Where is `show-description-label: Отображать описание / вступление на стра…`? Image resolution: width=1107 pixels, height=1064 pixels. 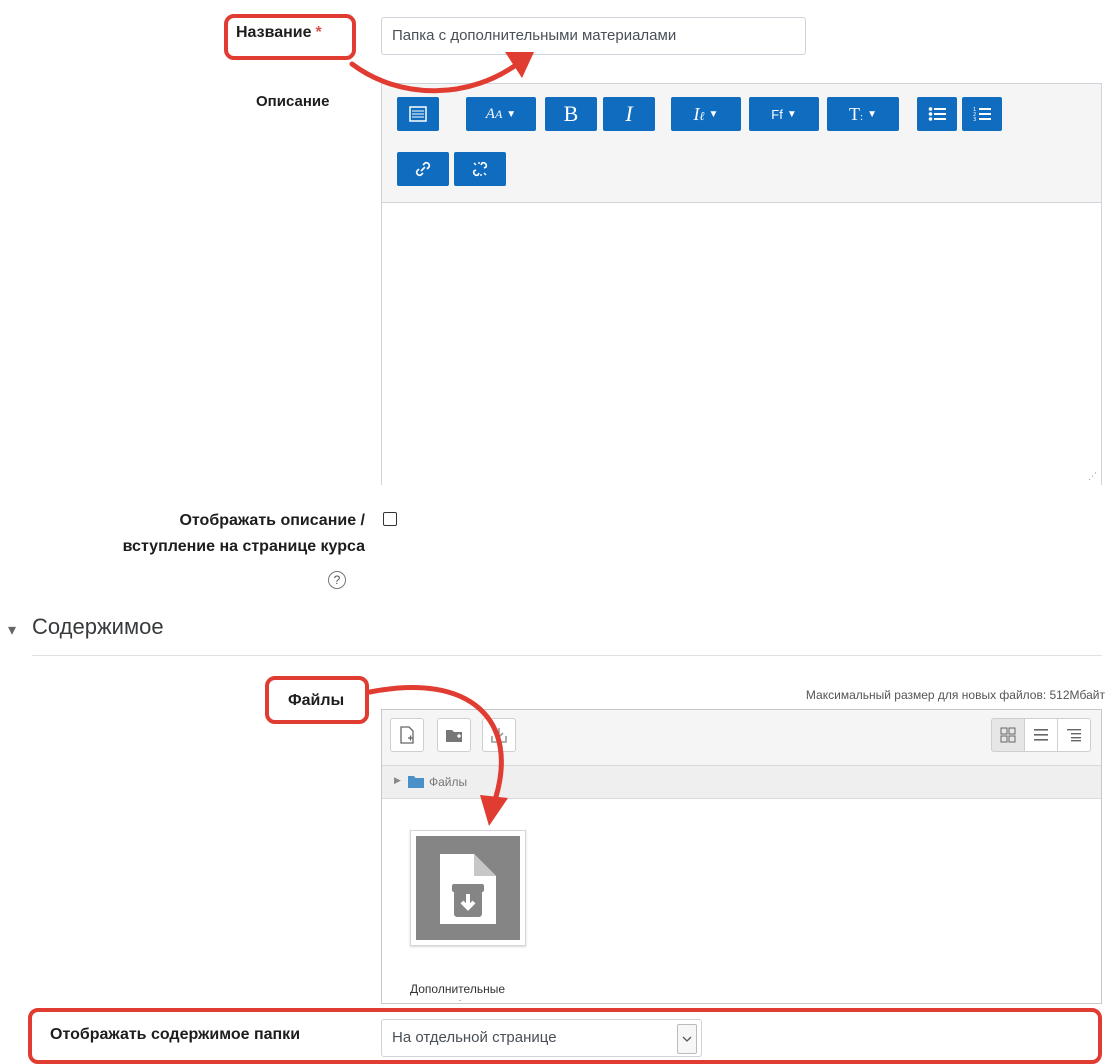
show-description-label: Отображать описание / вступление на стра… is located at coordinates (207, 534).